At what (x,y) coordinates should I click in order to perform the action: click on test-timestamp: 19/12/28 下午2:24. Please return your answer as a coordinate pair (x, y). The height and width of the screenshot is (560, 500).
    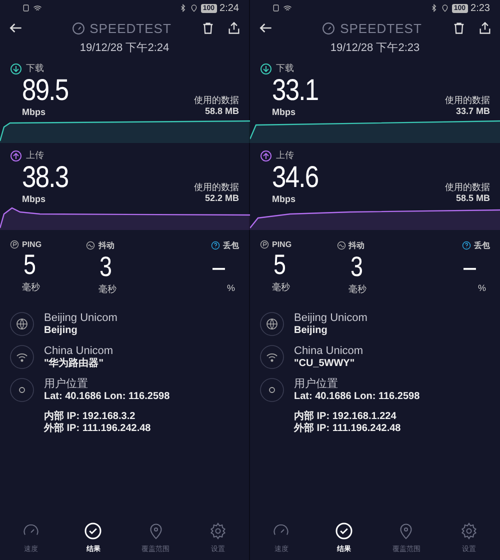
    Looking at the image, I should click on (124, 48).